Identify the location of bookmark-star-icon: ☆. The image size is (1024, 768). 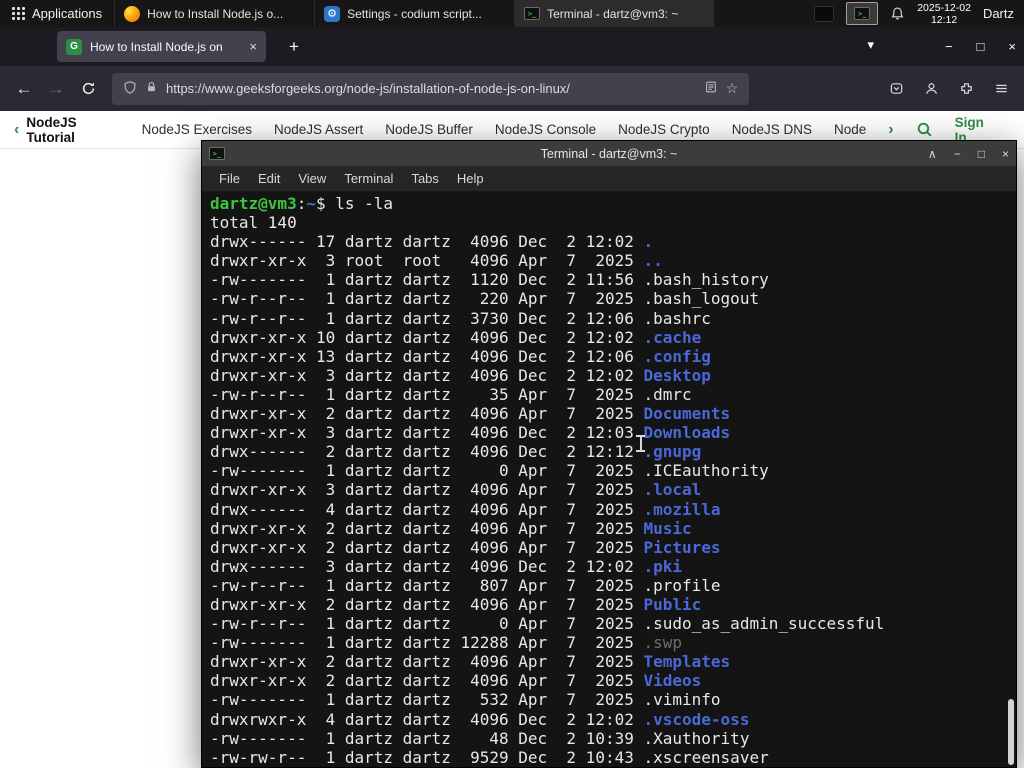
(732, 88).